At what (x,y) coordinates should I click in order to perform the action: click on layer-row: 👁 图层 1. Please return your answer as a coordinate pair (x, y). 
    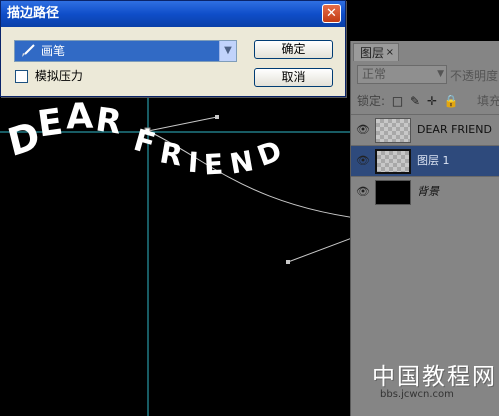
    Looking at the image, I should click on (425, 160).